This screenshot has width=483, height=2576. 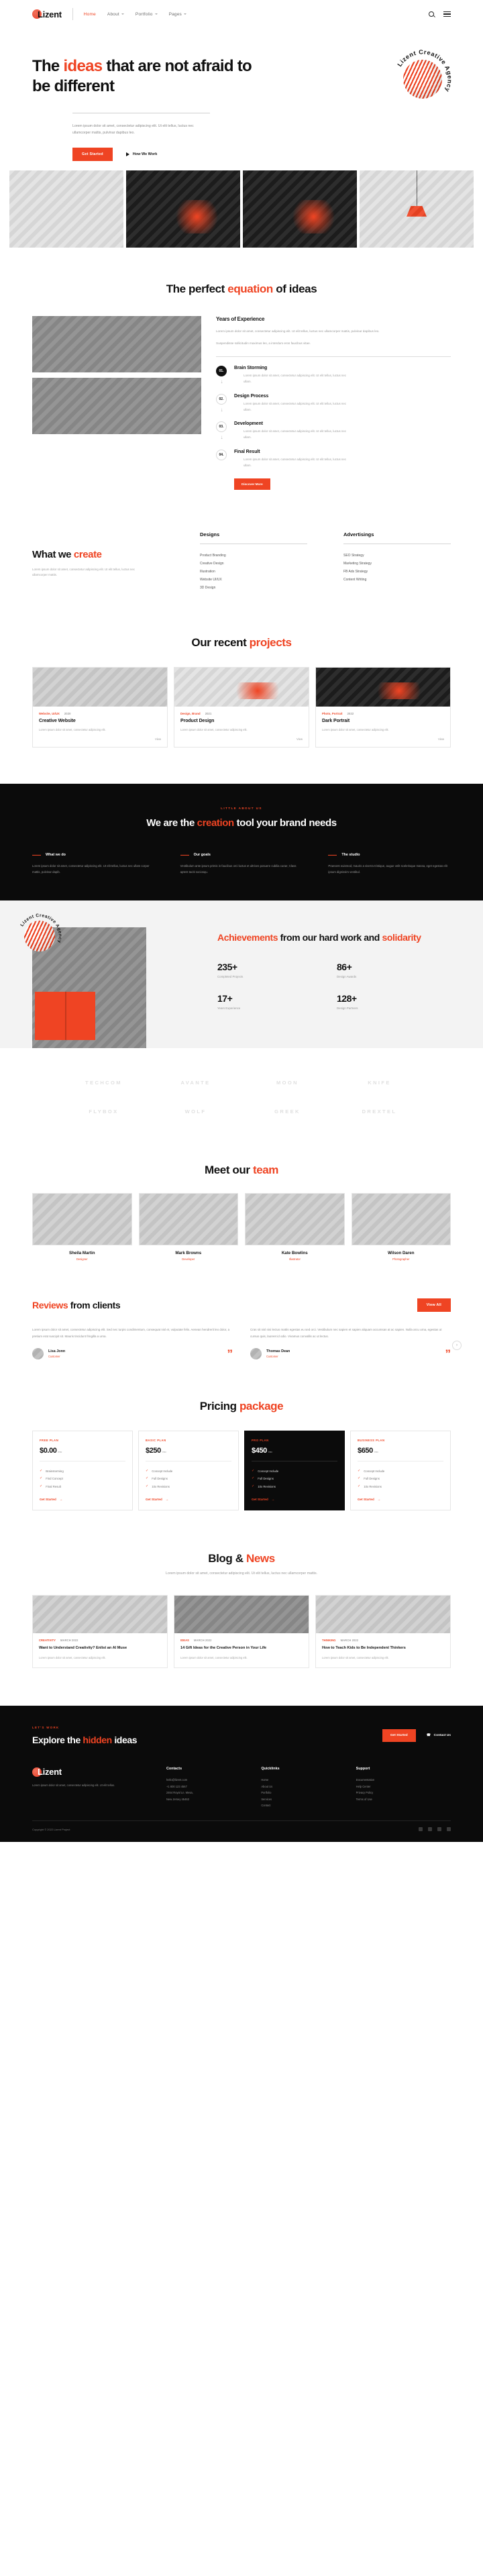 I want to click on service-item: Illustration, so click(x=253, y=572).